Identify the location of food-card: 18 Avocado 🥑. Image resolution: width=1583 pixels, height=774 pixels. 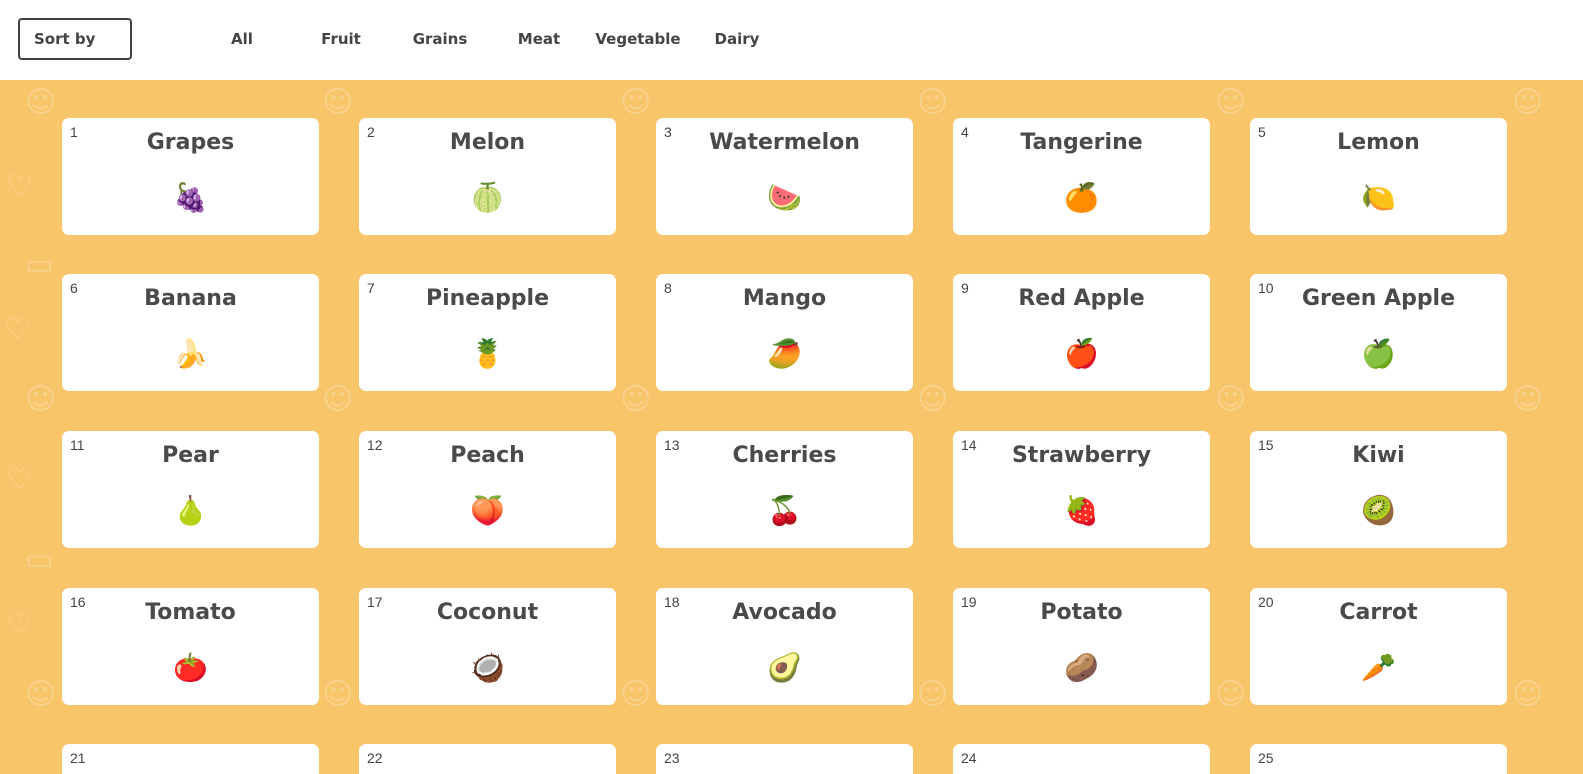
(784, 646).